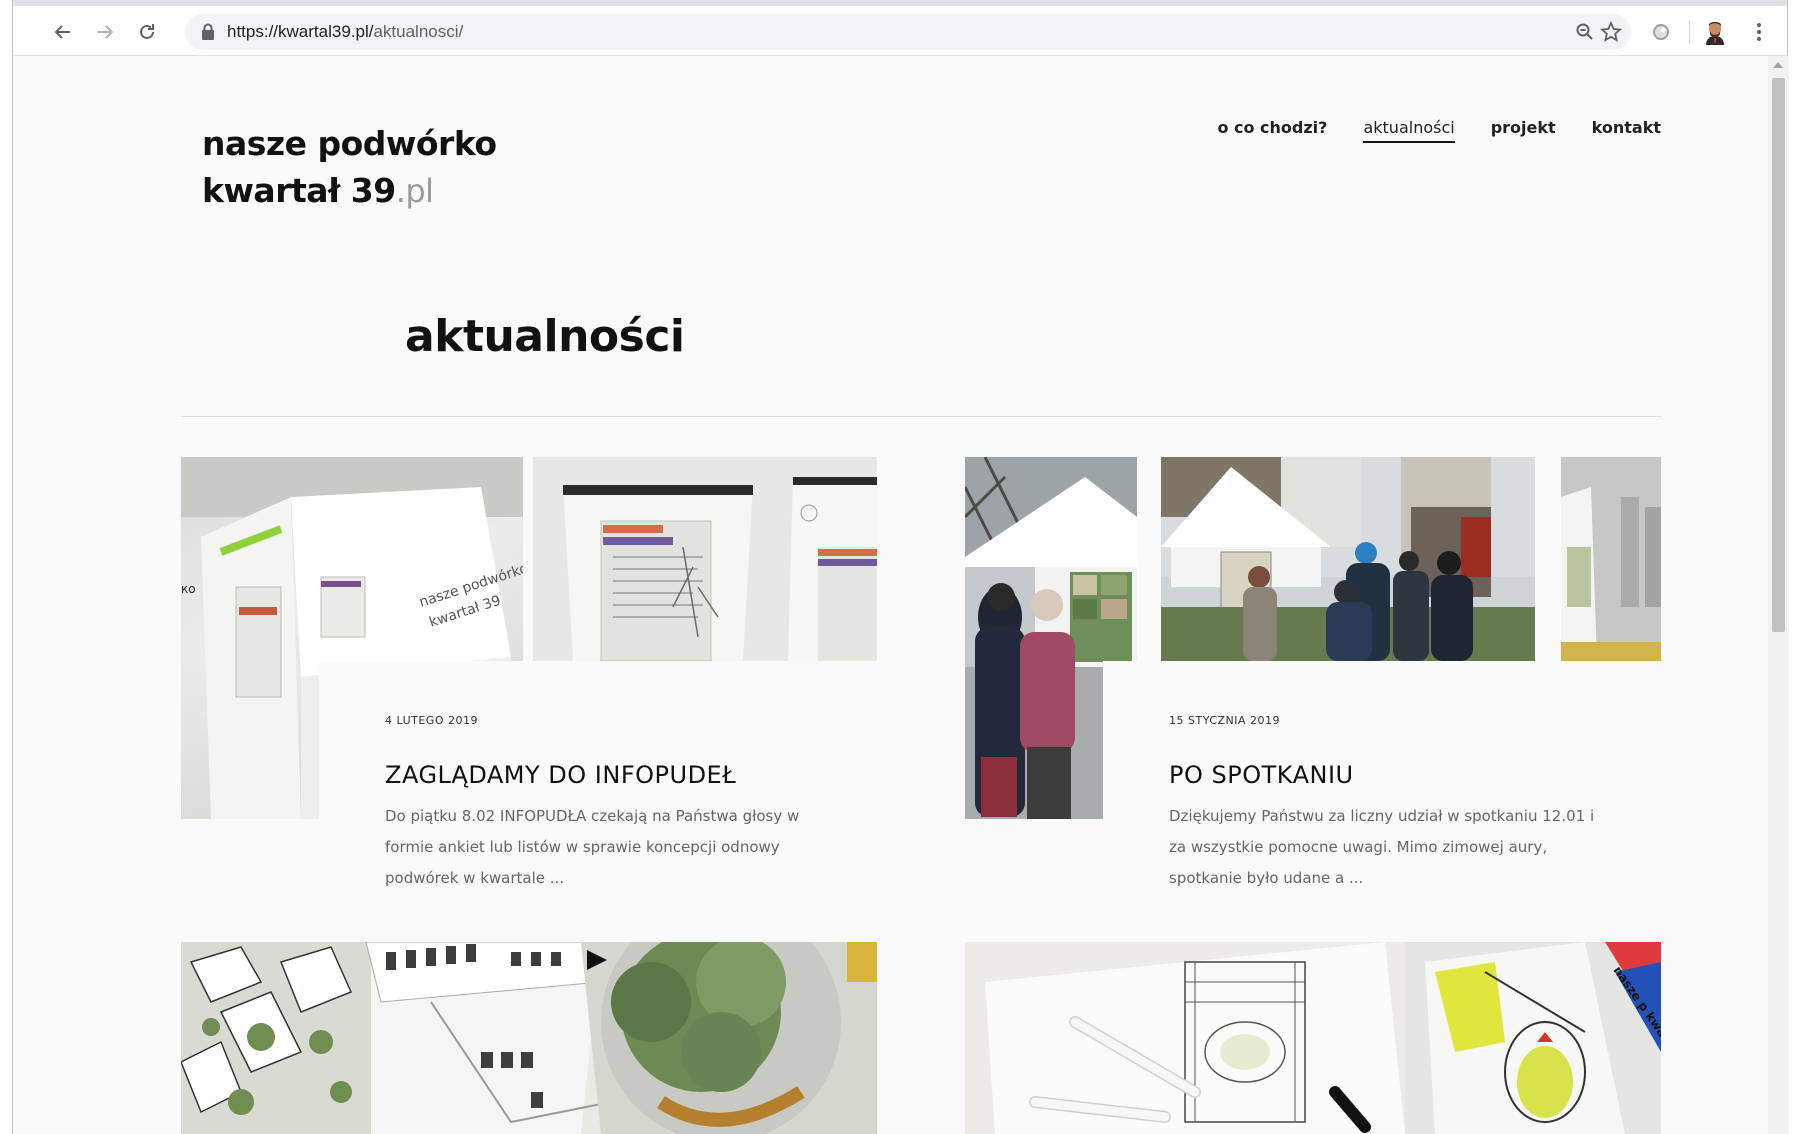  Describe the element at coordinates (418, 31) in the screenshot. I see `url-path: aktualnosci/` at that location.